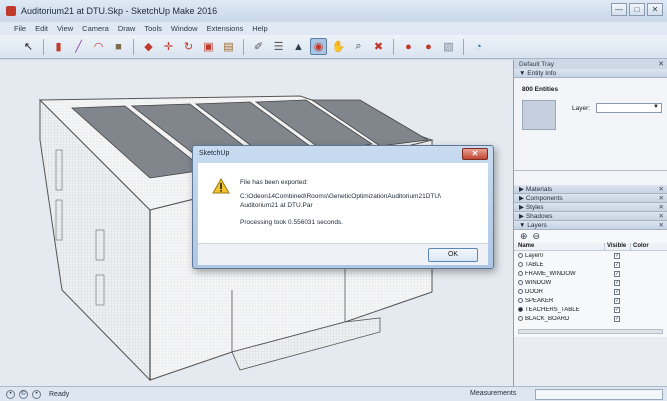 Image resolution: width=667 pixels, height=401 pixels. I want to click on materials-header: ▶ Materials ✕, so click(590, 189).